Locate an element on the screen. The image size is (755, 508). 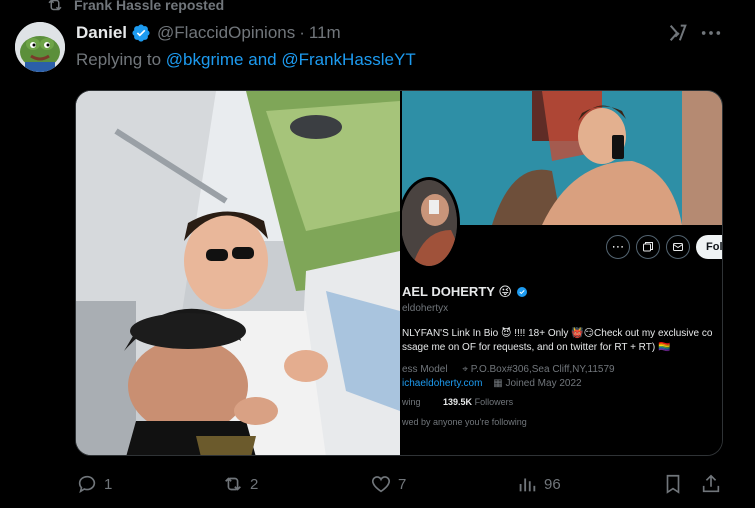
profile-name: AEL DOHERTY 😜 is located at coordinates (465, 292).